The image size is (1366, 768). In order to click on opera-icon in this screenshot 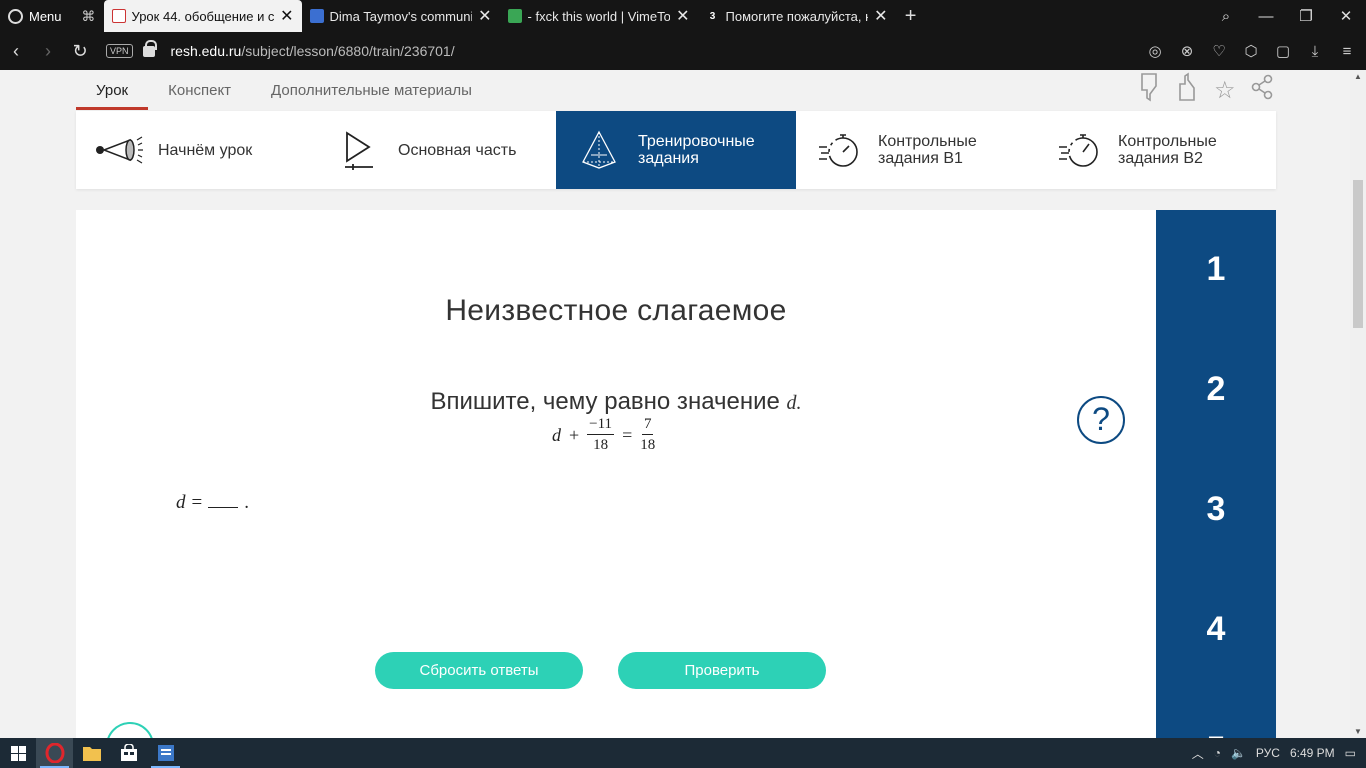, I will do `click(54, 753)`.